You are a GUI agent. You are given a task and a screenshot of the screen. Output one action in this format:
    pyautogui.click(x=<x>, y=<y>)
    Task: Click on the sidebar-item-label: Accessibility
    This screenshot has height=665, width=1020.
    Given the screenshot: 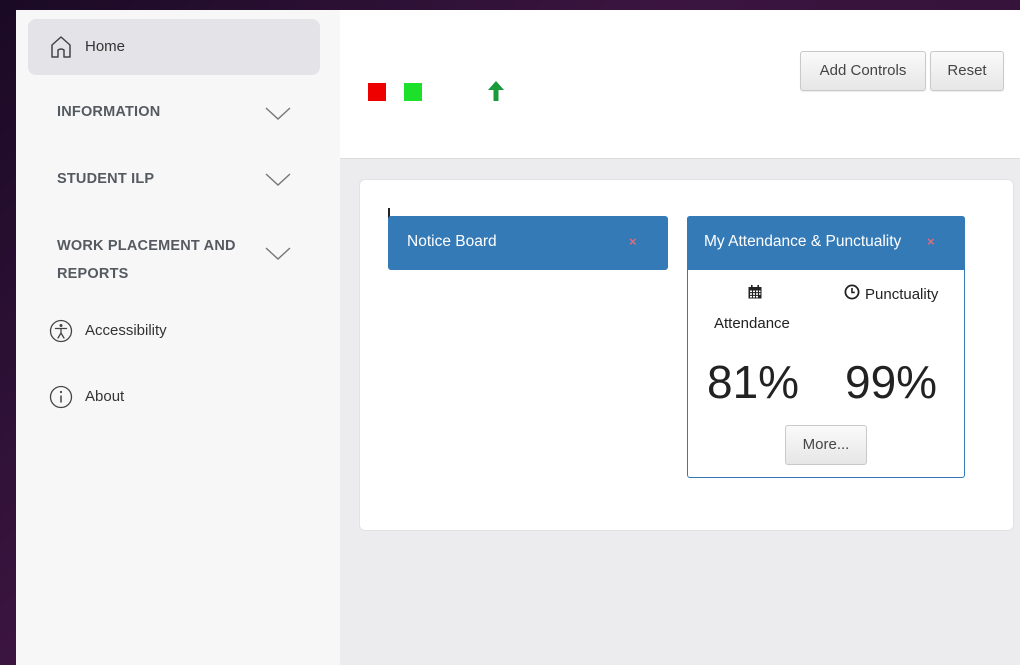 What is the action you would take?
    pyautogui.click(x=126, y=330)
    